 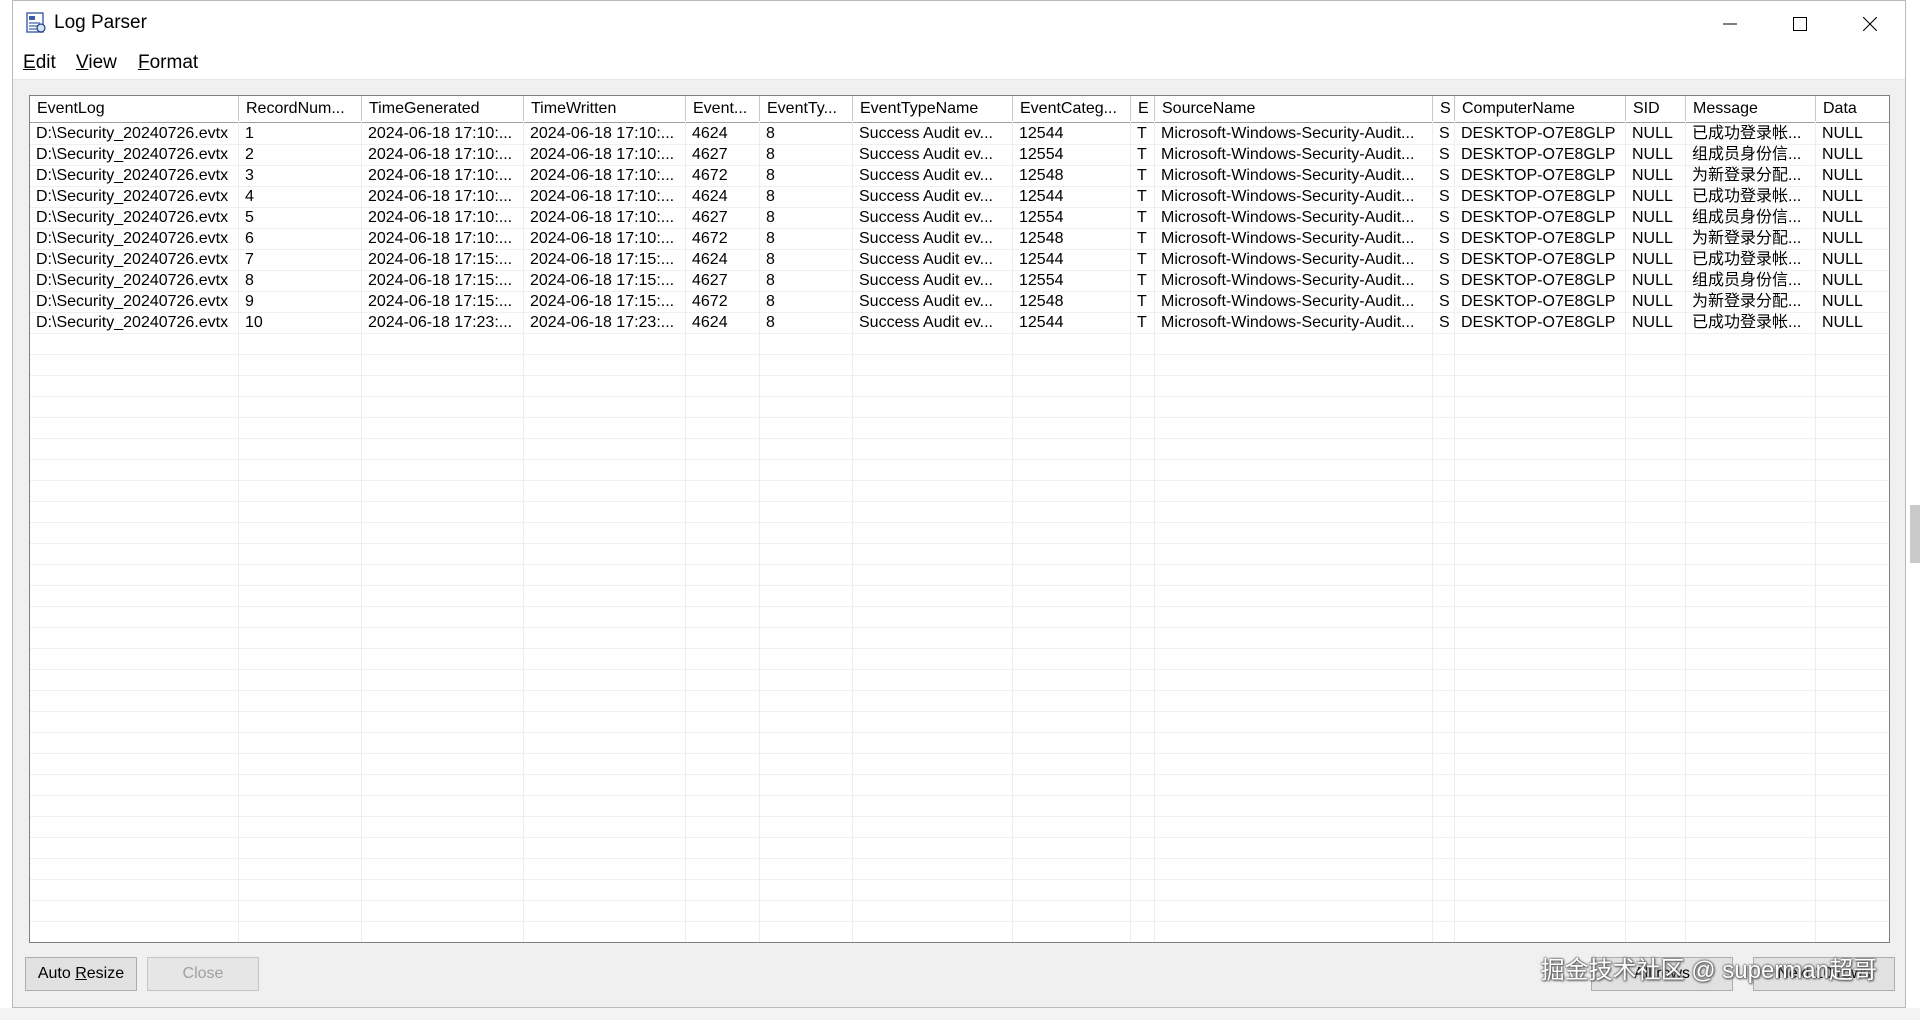 I want to click on table-cell: 1, so click(x=249, y=133).